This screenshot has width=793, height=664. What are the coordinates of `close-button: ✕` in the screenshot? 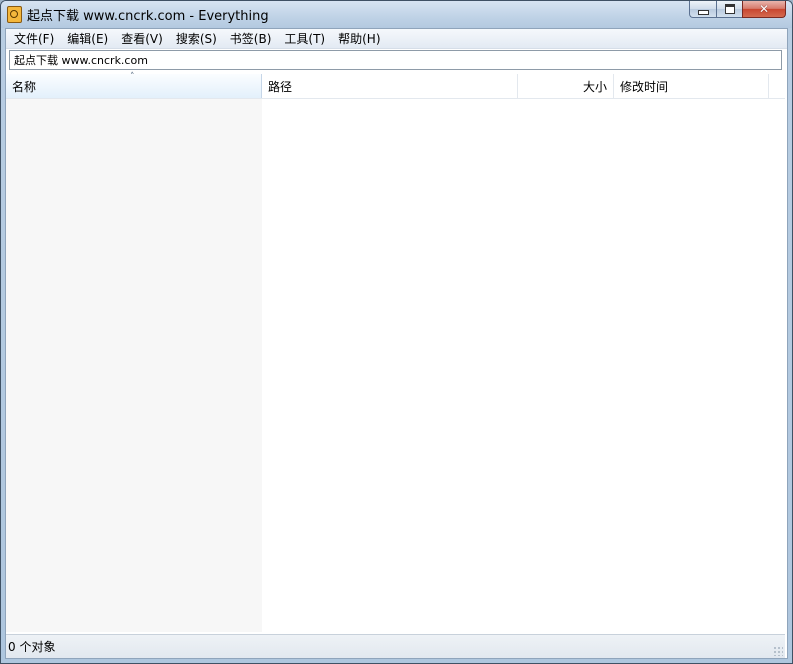 It's located at (764, 9).